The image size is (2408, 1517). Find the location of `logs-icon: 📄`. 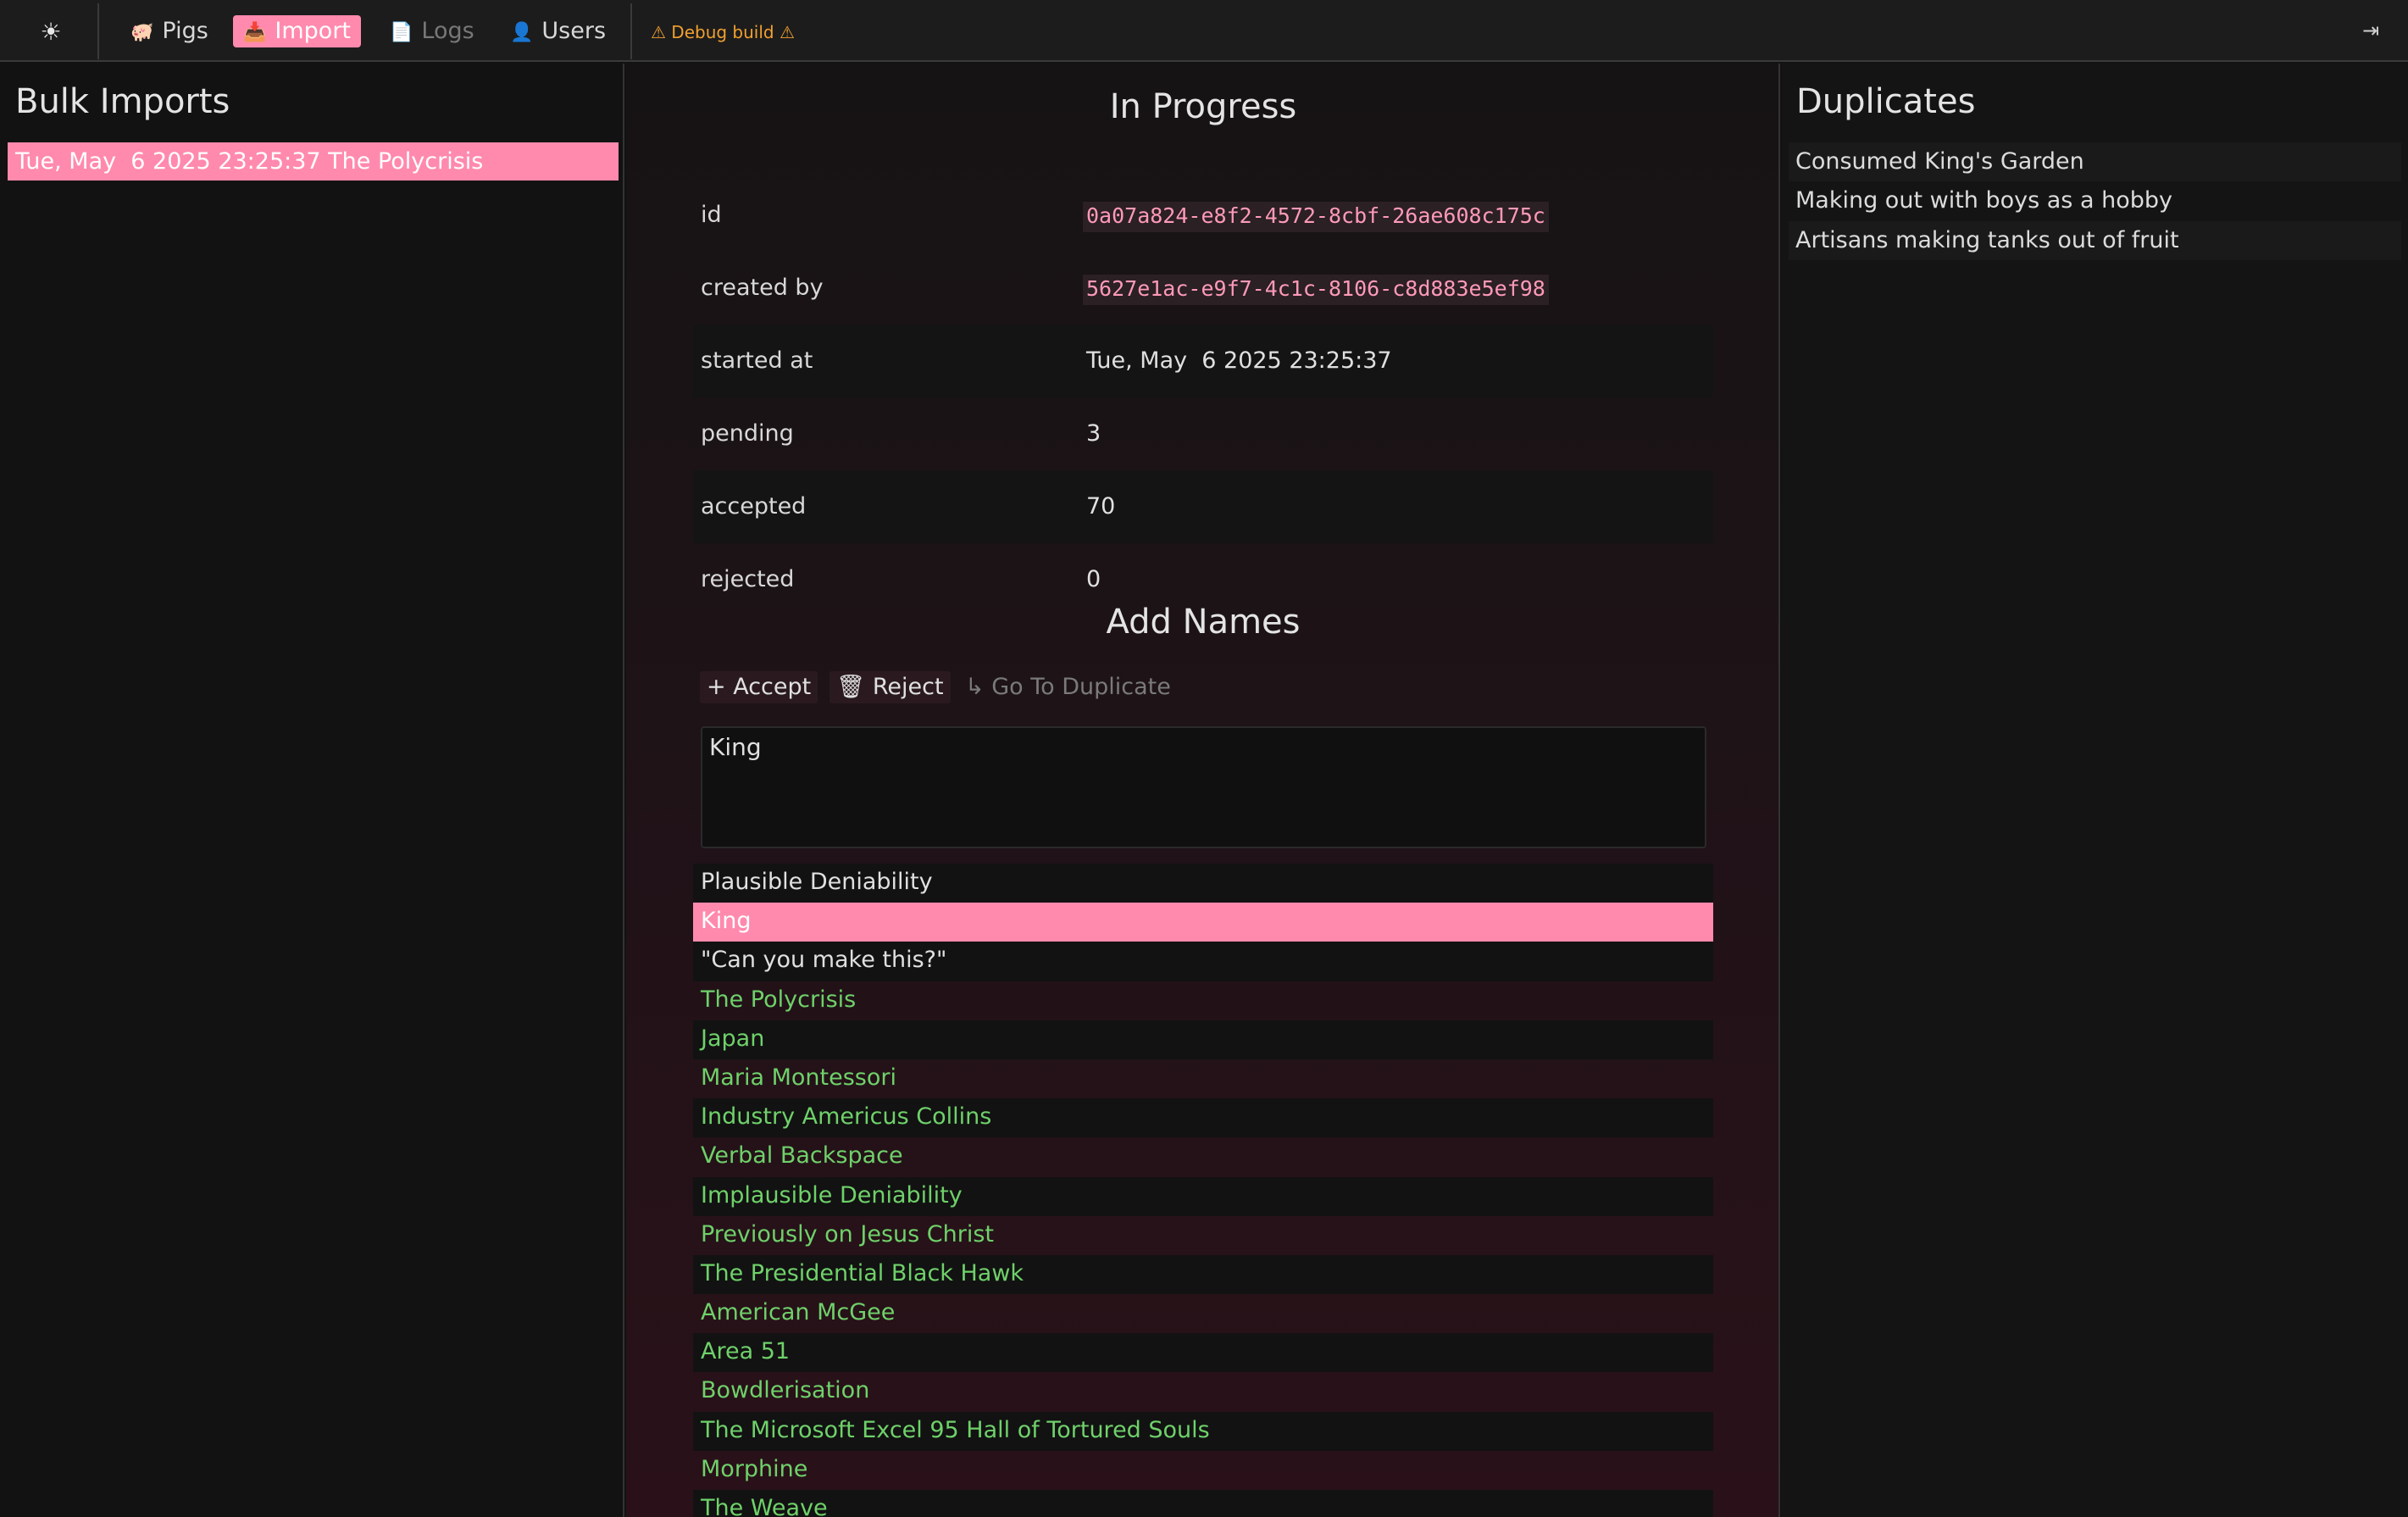

logs-icon: 📄 is located at coordinates (402, 32).